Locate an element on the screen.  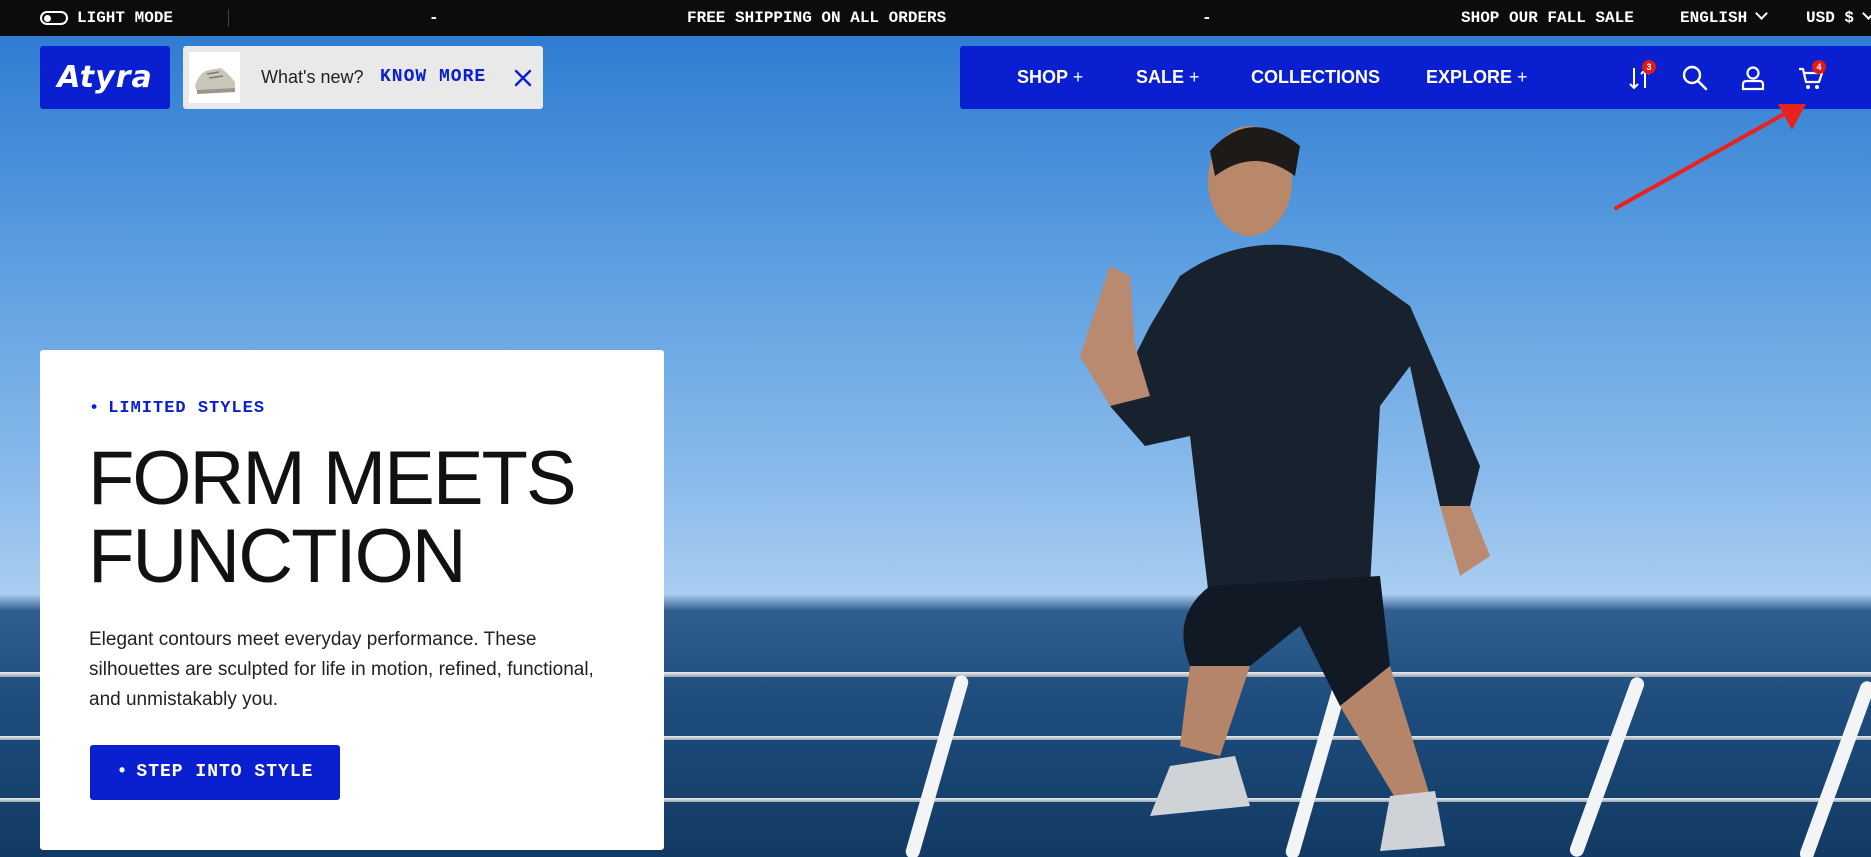
account-button is located at coordinates (1753, 78).